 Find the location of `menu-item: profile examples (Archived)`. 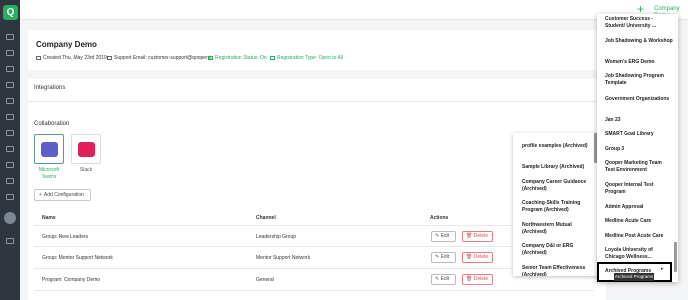

menu-item: profile examples (Archived) is located at coordinates (557, 146).